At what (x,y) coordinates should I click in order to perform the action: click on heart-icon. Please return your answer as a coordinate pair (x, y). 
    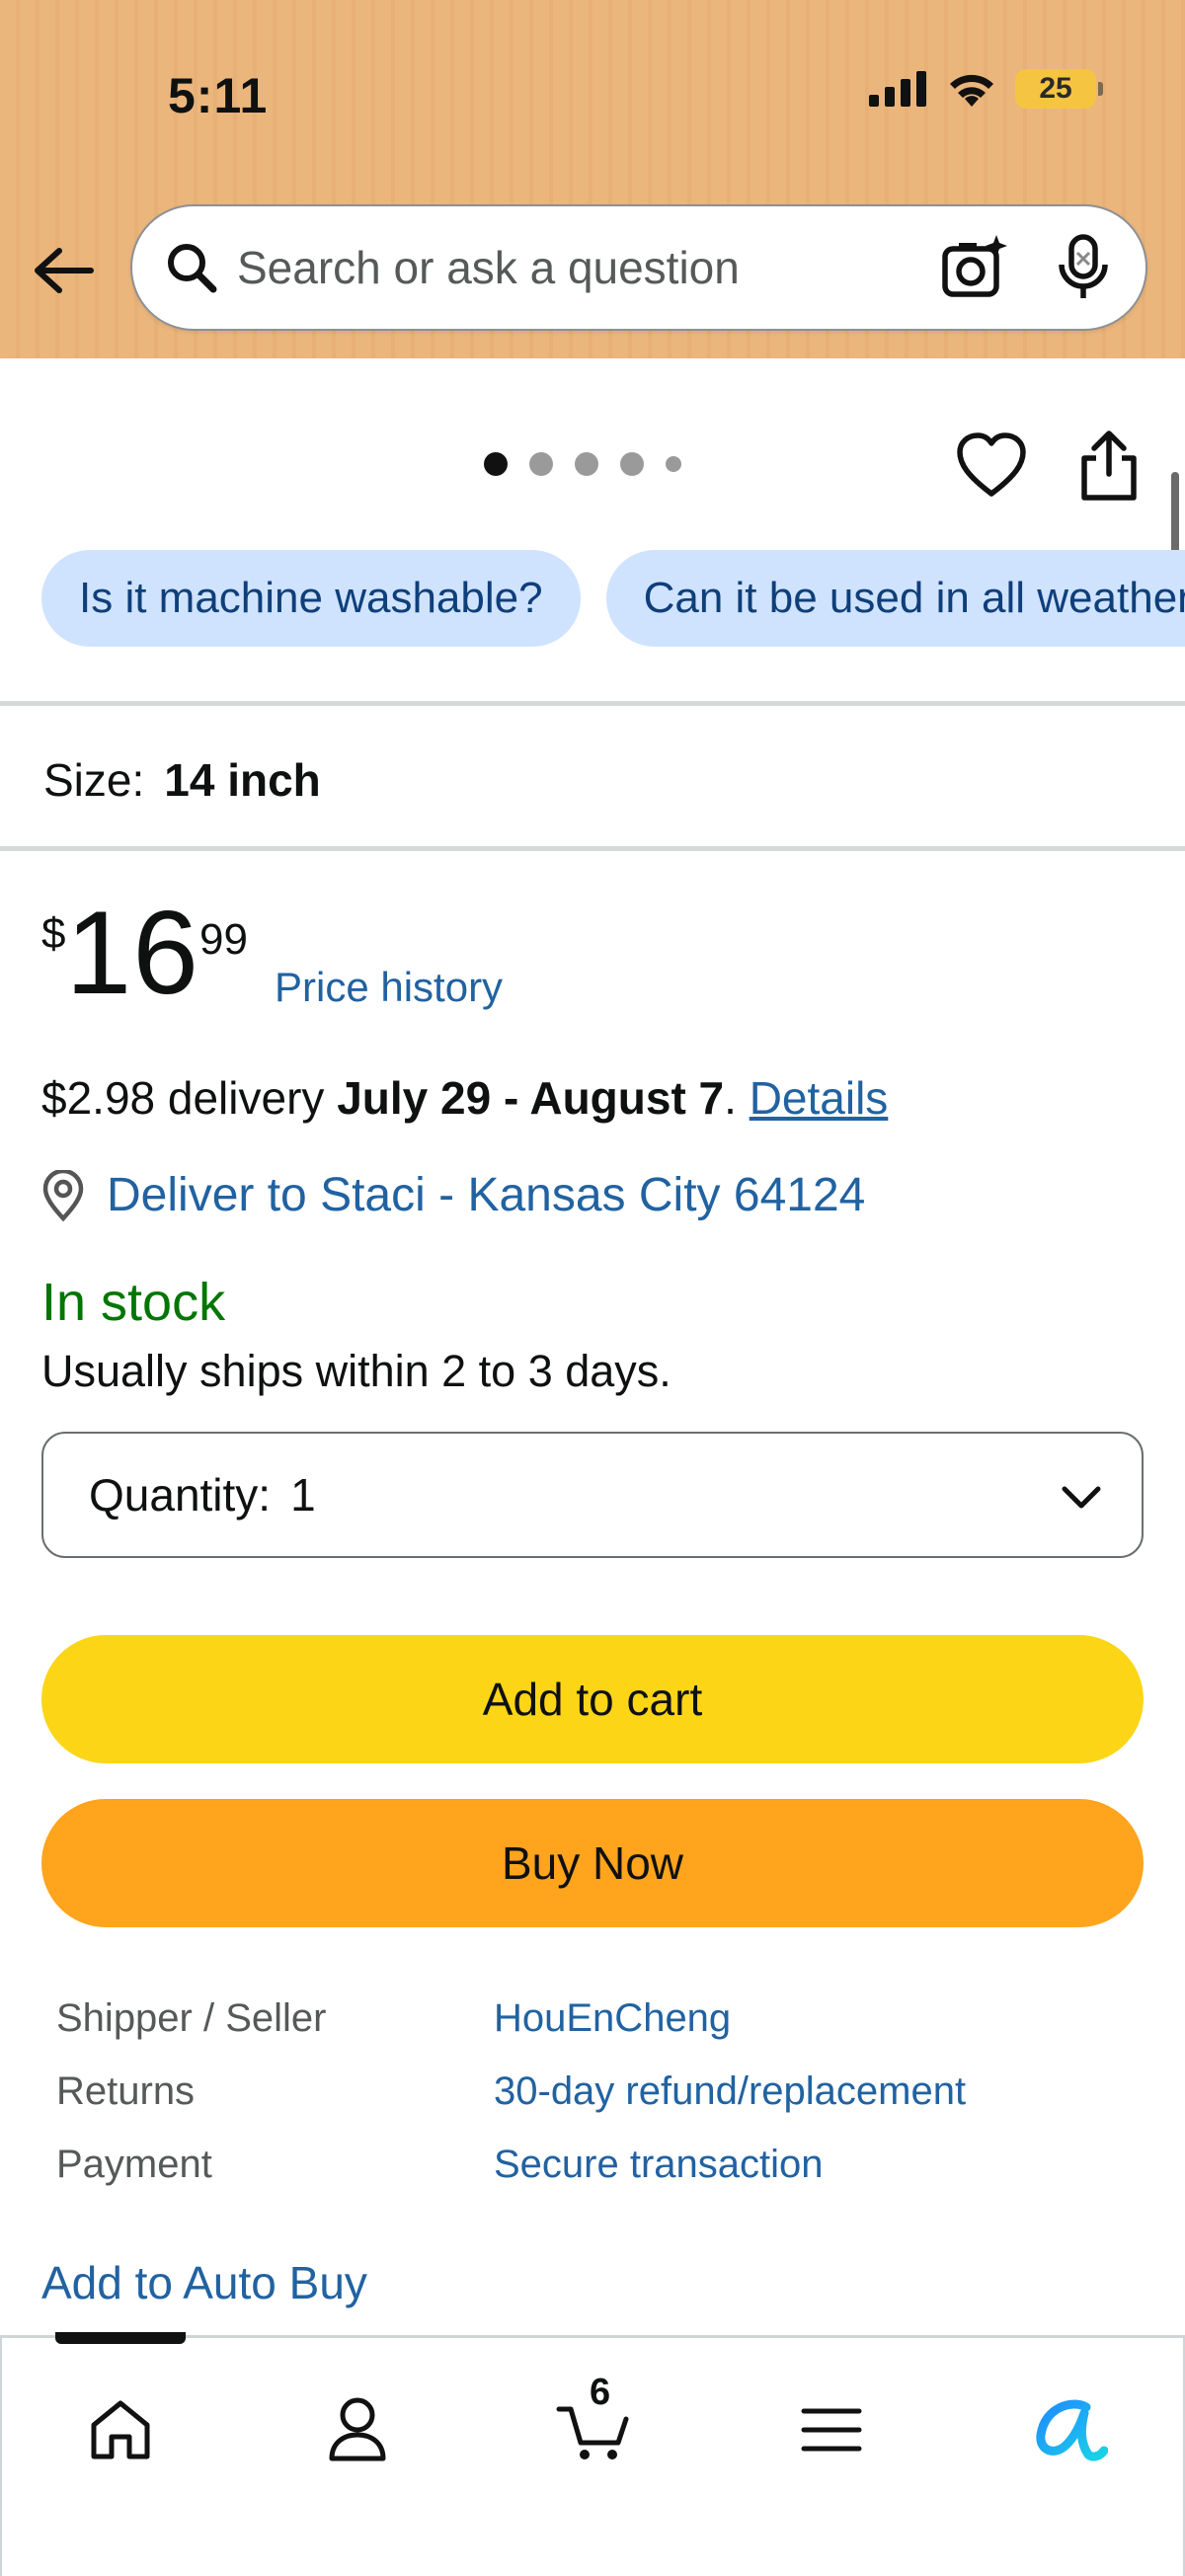
    Looking at the image, I should click on (992, 464).